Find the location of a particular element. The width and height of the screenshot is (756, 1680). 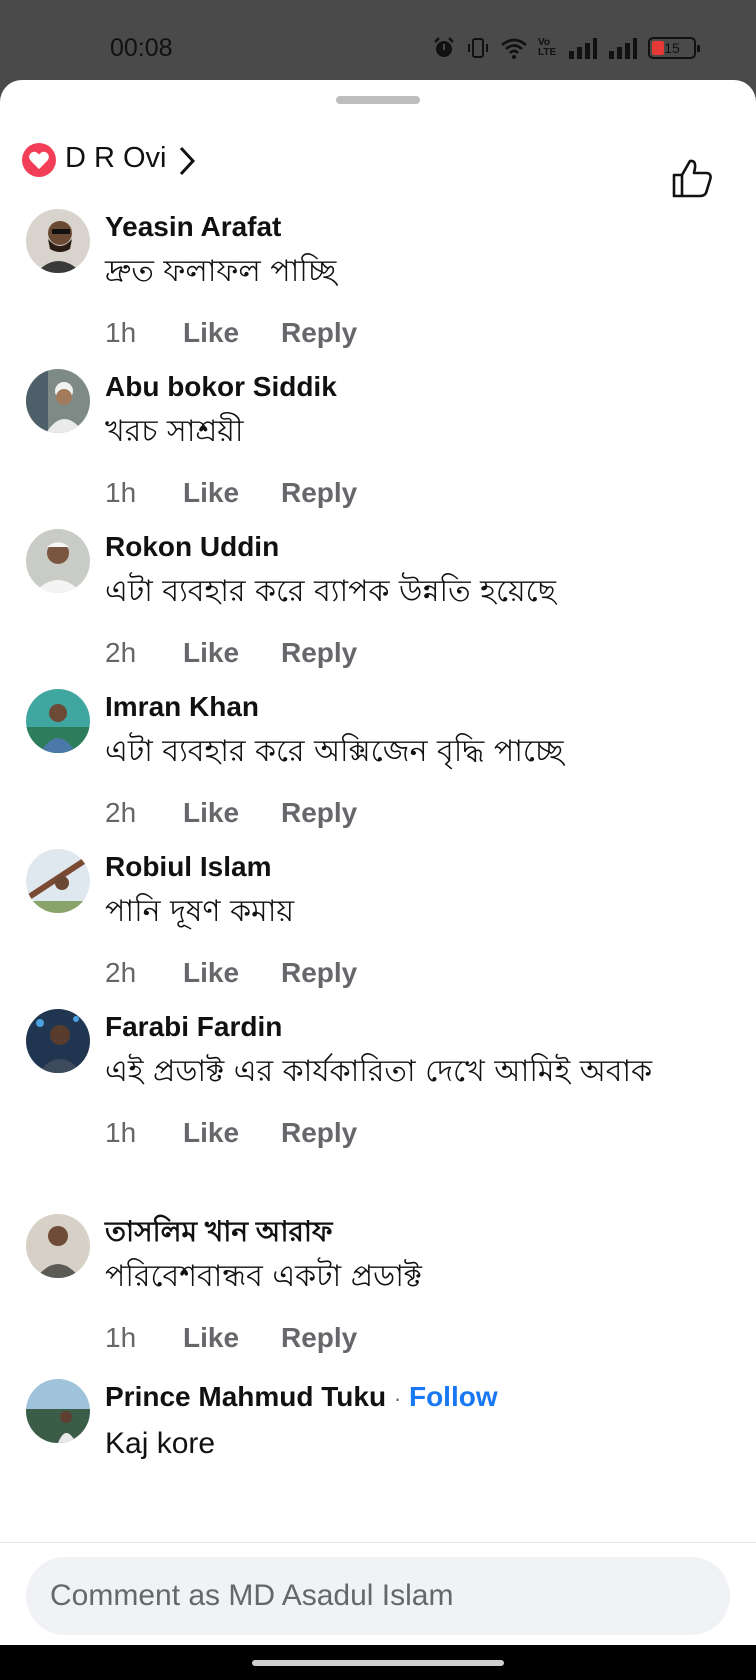

comment-author: Imran Khan is located at coordinates (410, 705).